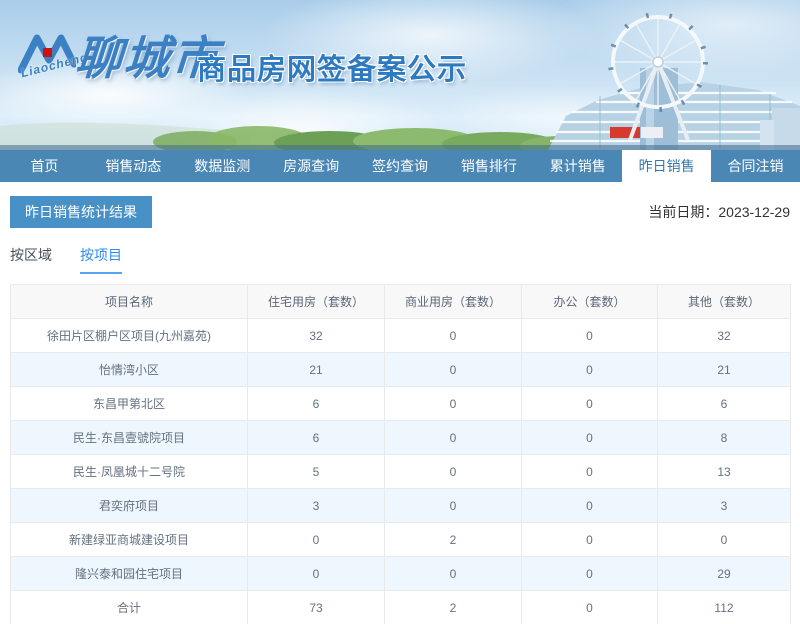 The width and height of the screenshot is (800, 624). Describe the element at coordinates (754, 212) in the screenshot. I see `current-date-value: 2023-12-29` at that location.